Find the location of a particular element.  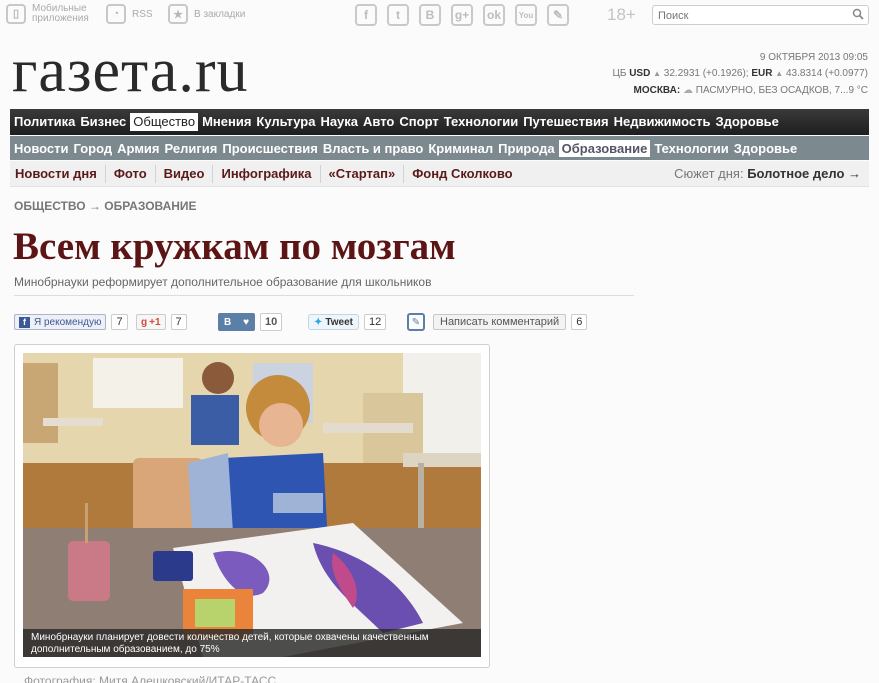

subnav-nature: Природа is located at coordinates (527, 148).